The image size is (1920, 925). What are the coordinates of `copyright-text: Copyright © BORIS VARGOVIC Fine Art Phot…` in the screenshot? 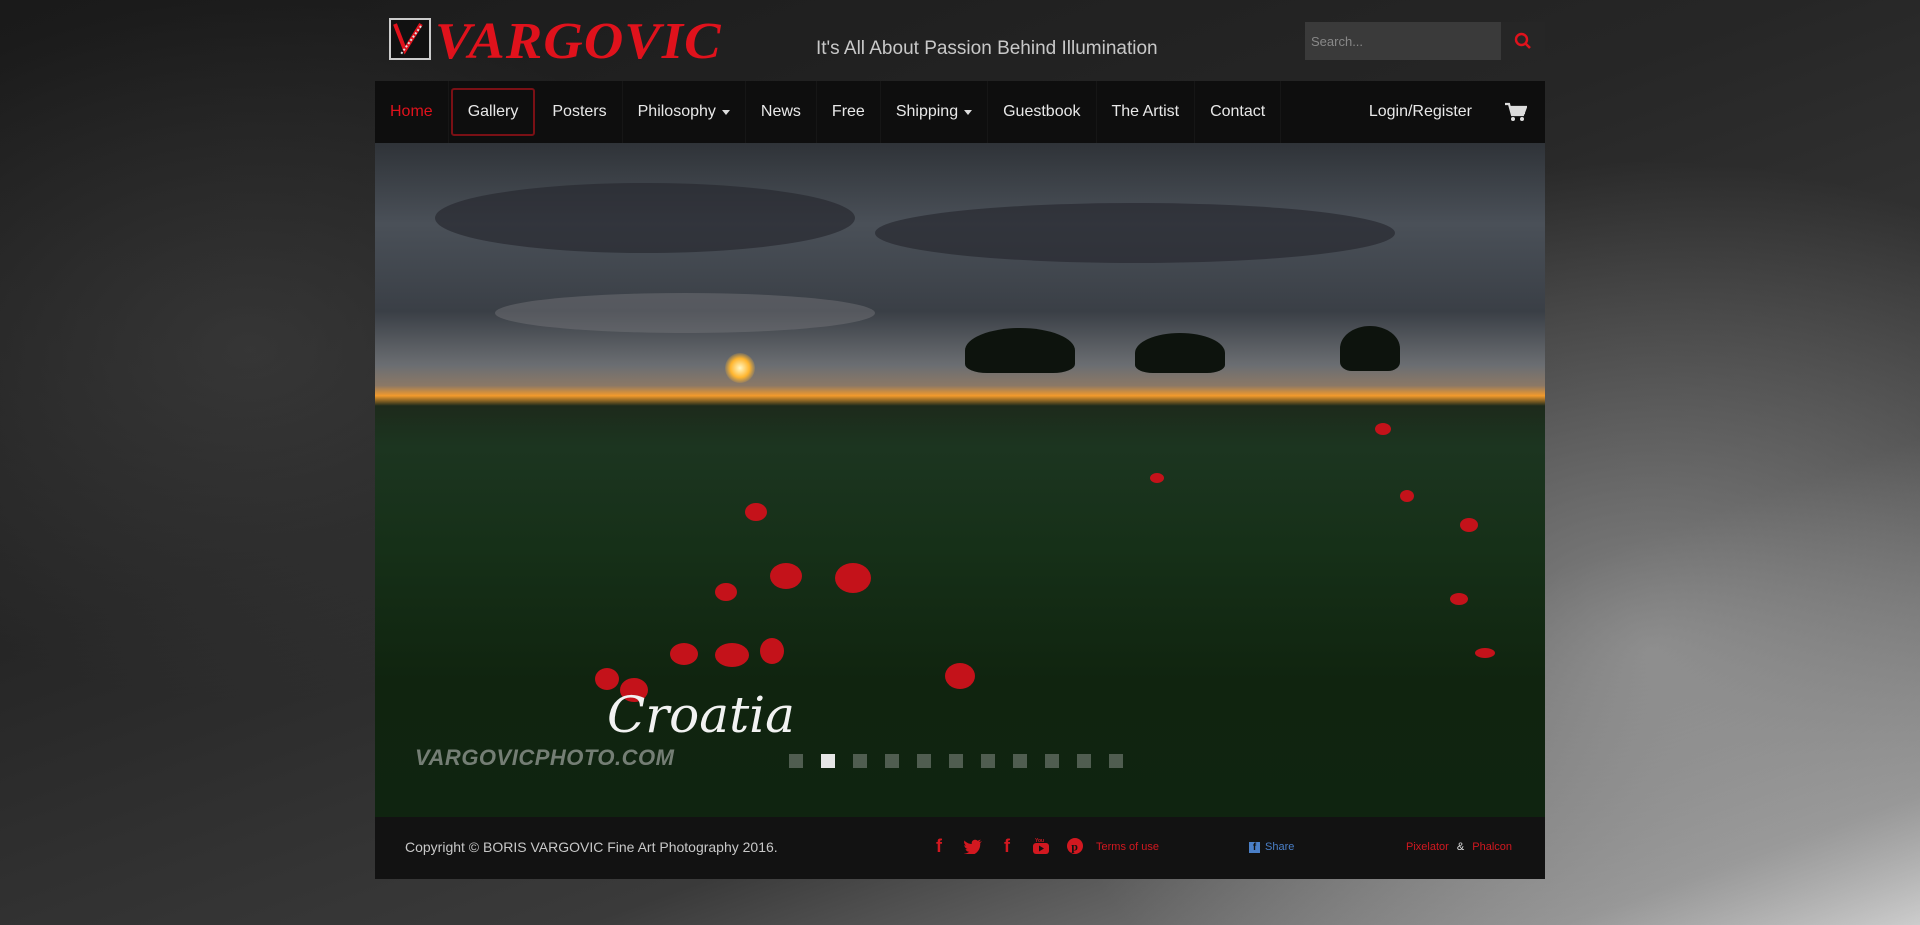 It's located at (591, 847).